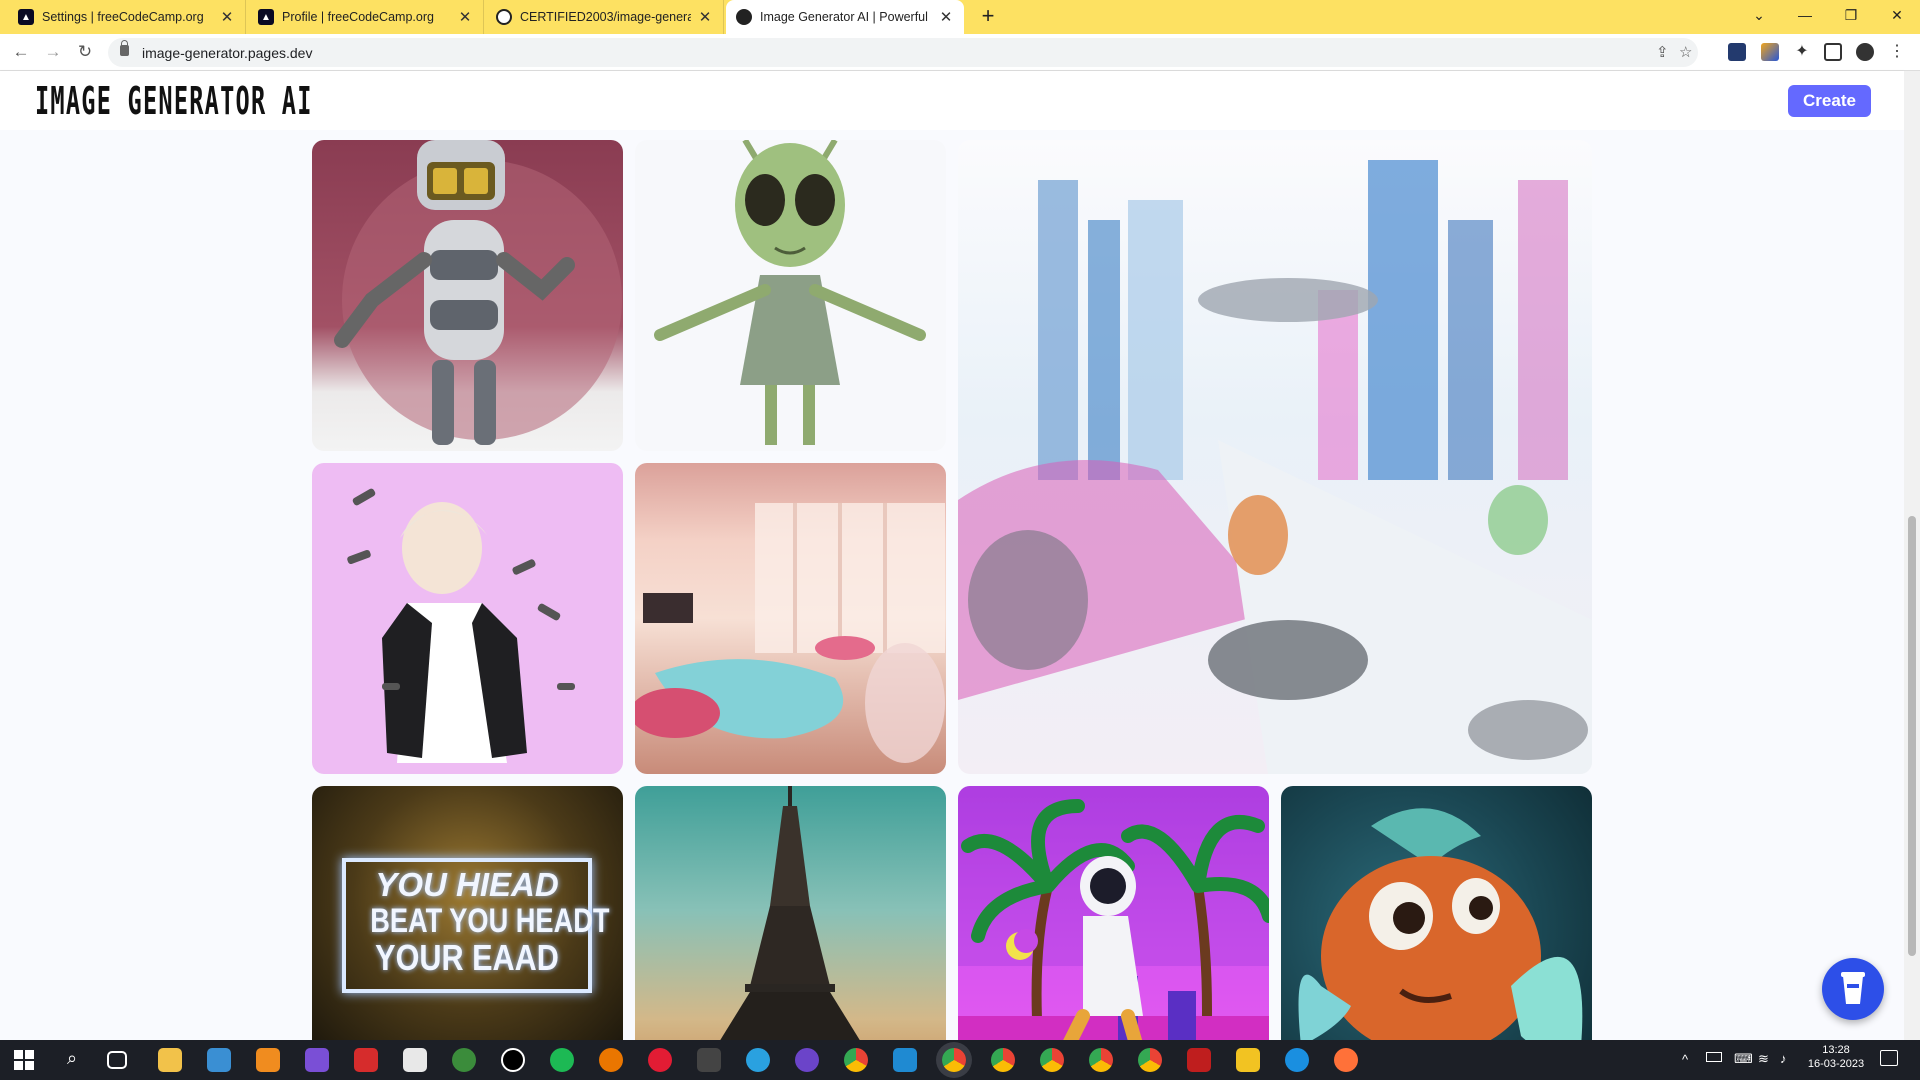  Describe the element at coordinates (790, 633) in the screenshot. I see `pool-interior-image` at that location.